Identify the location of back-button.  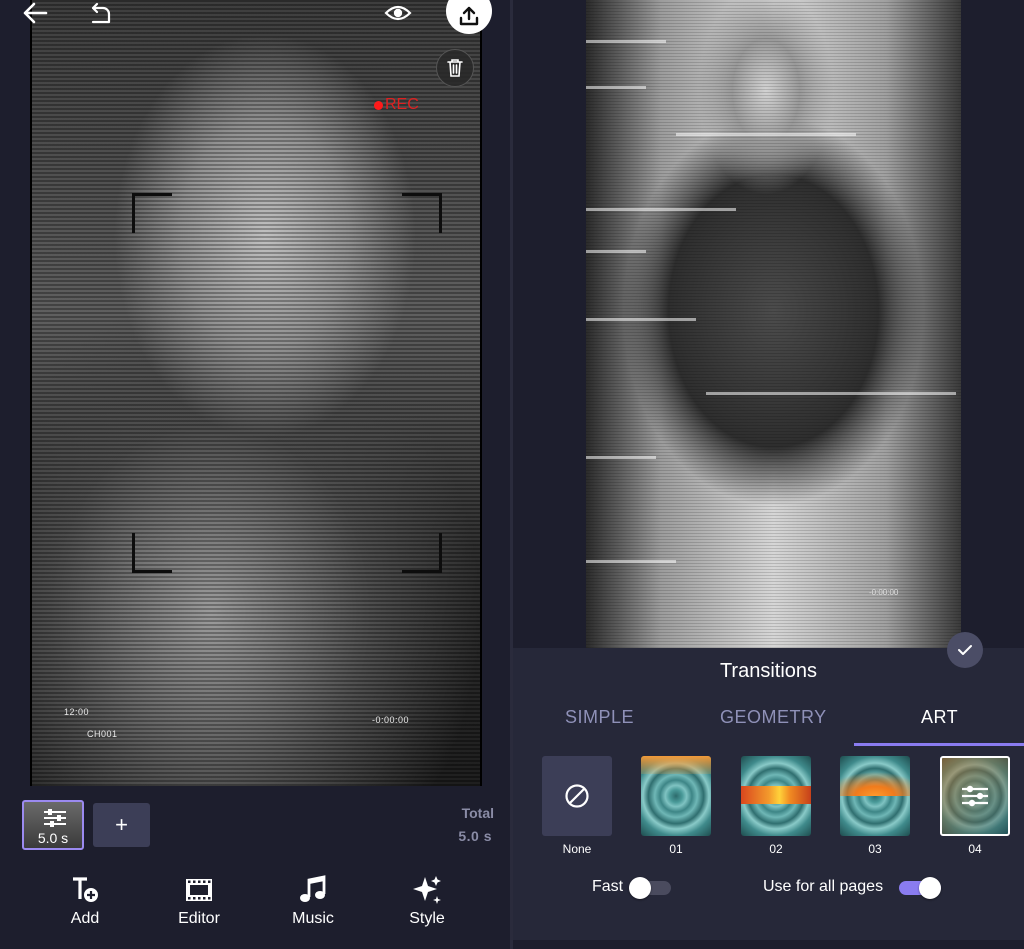
(35, 13).